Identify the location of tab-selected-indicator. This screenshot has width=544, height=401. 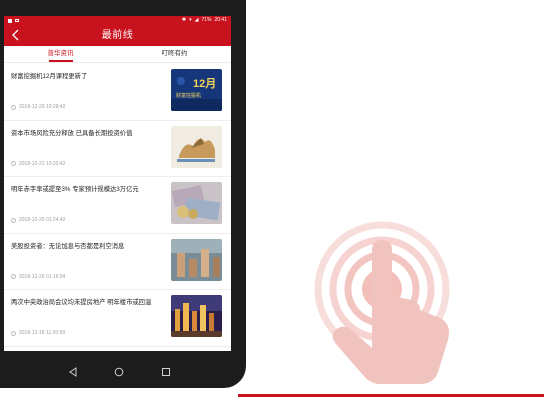
(61, 61).